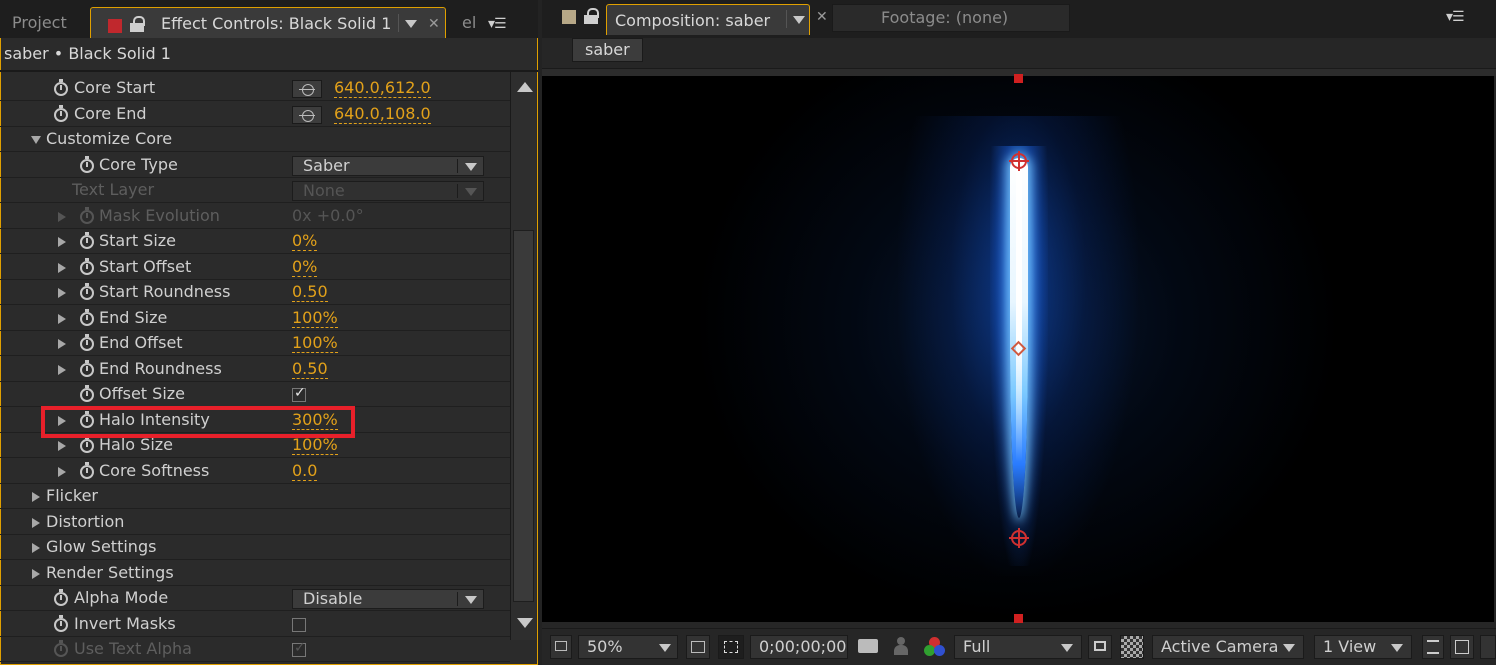  I want to click on tab-partial: el, so click(469, 22).